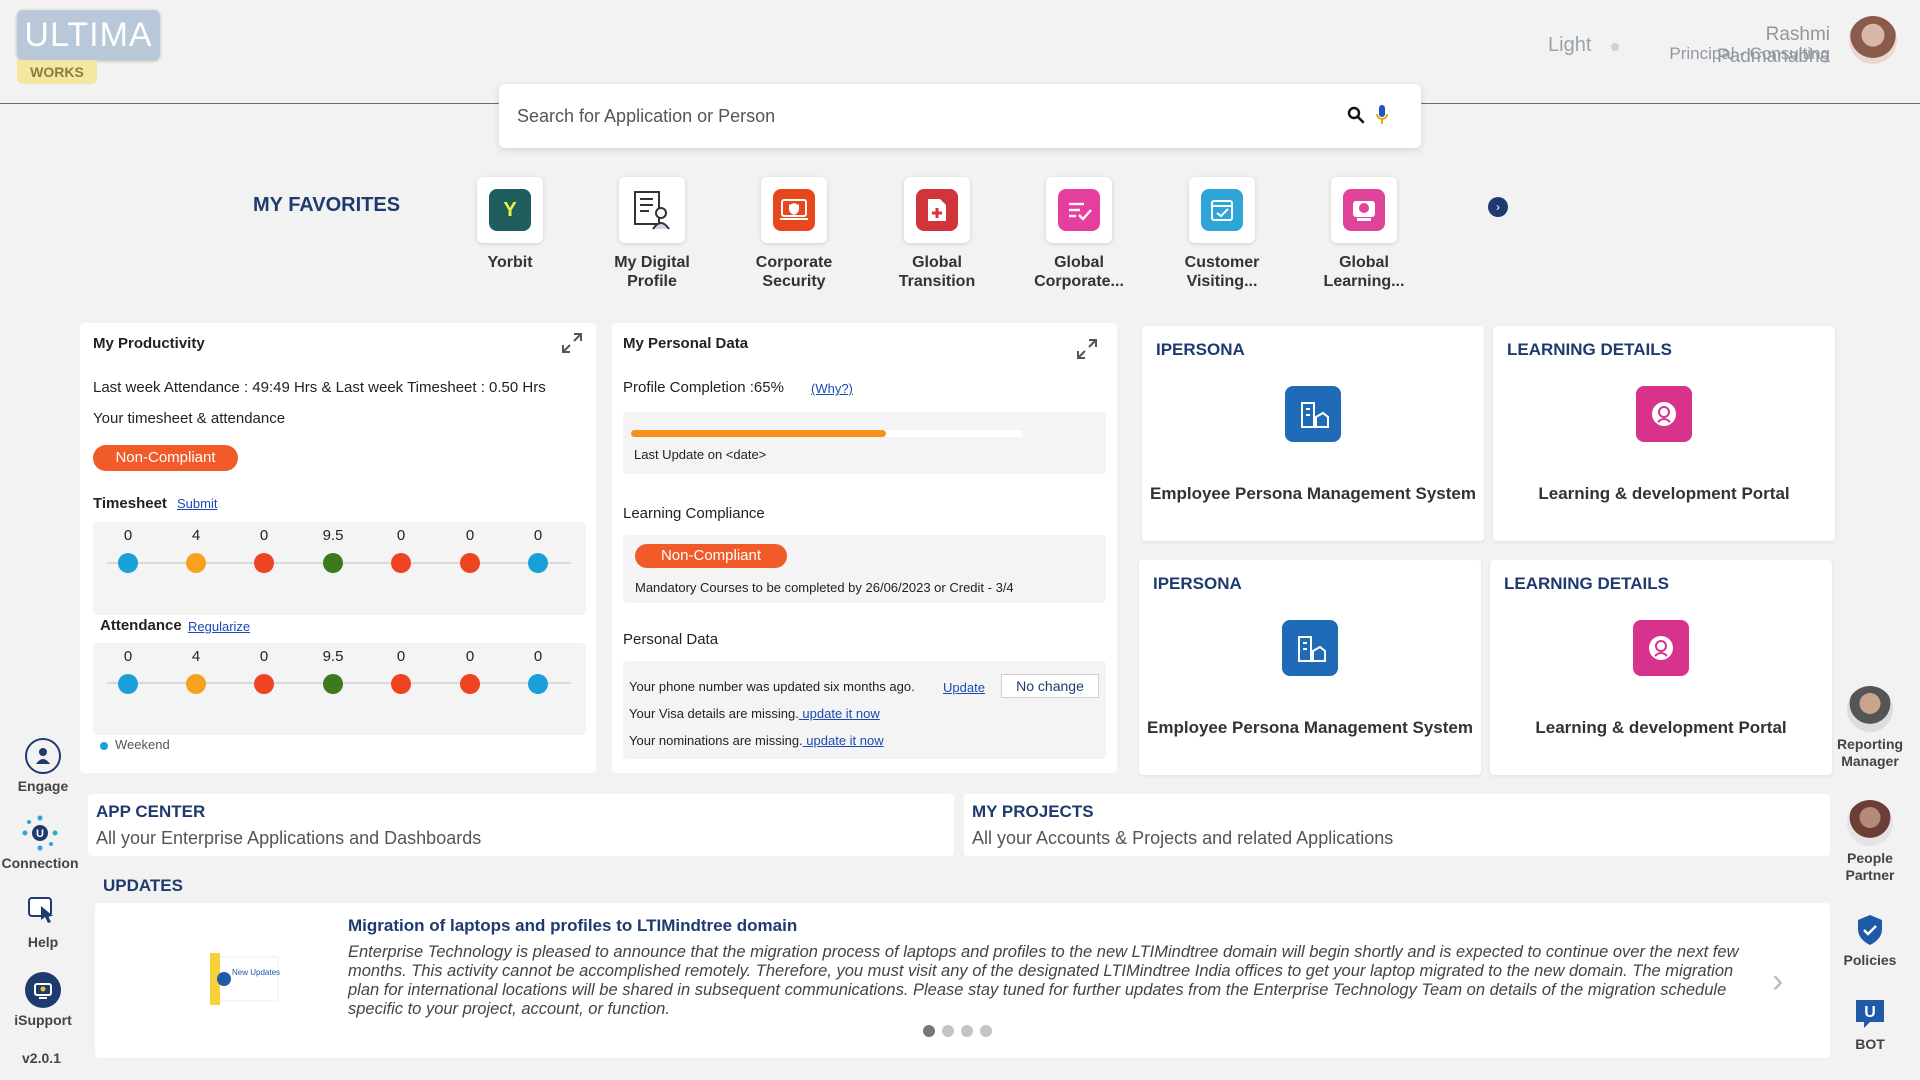 The width and height of the screenshot is (1920, 1080). Describe the element at coordinates (652, 234) in the screenshot. I see `favorite-digital-profile: My Digital Profile` at that location.